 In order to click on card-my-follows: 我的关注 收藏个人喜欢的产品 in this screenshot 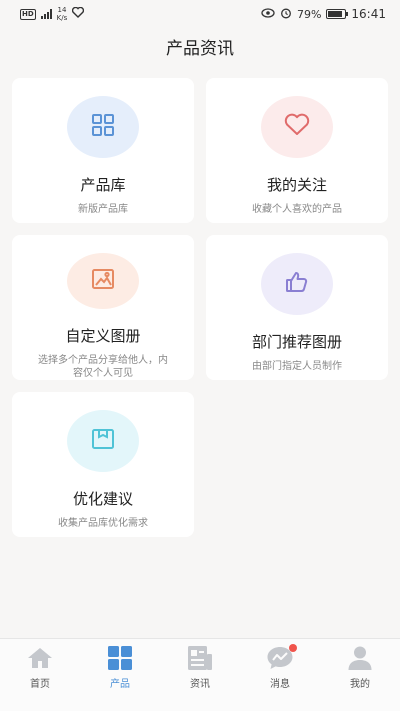, I will do `click(297, 150)`.